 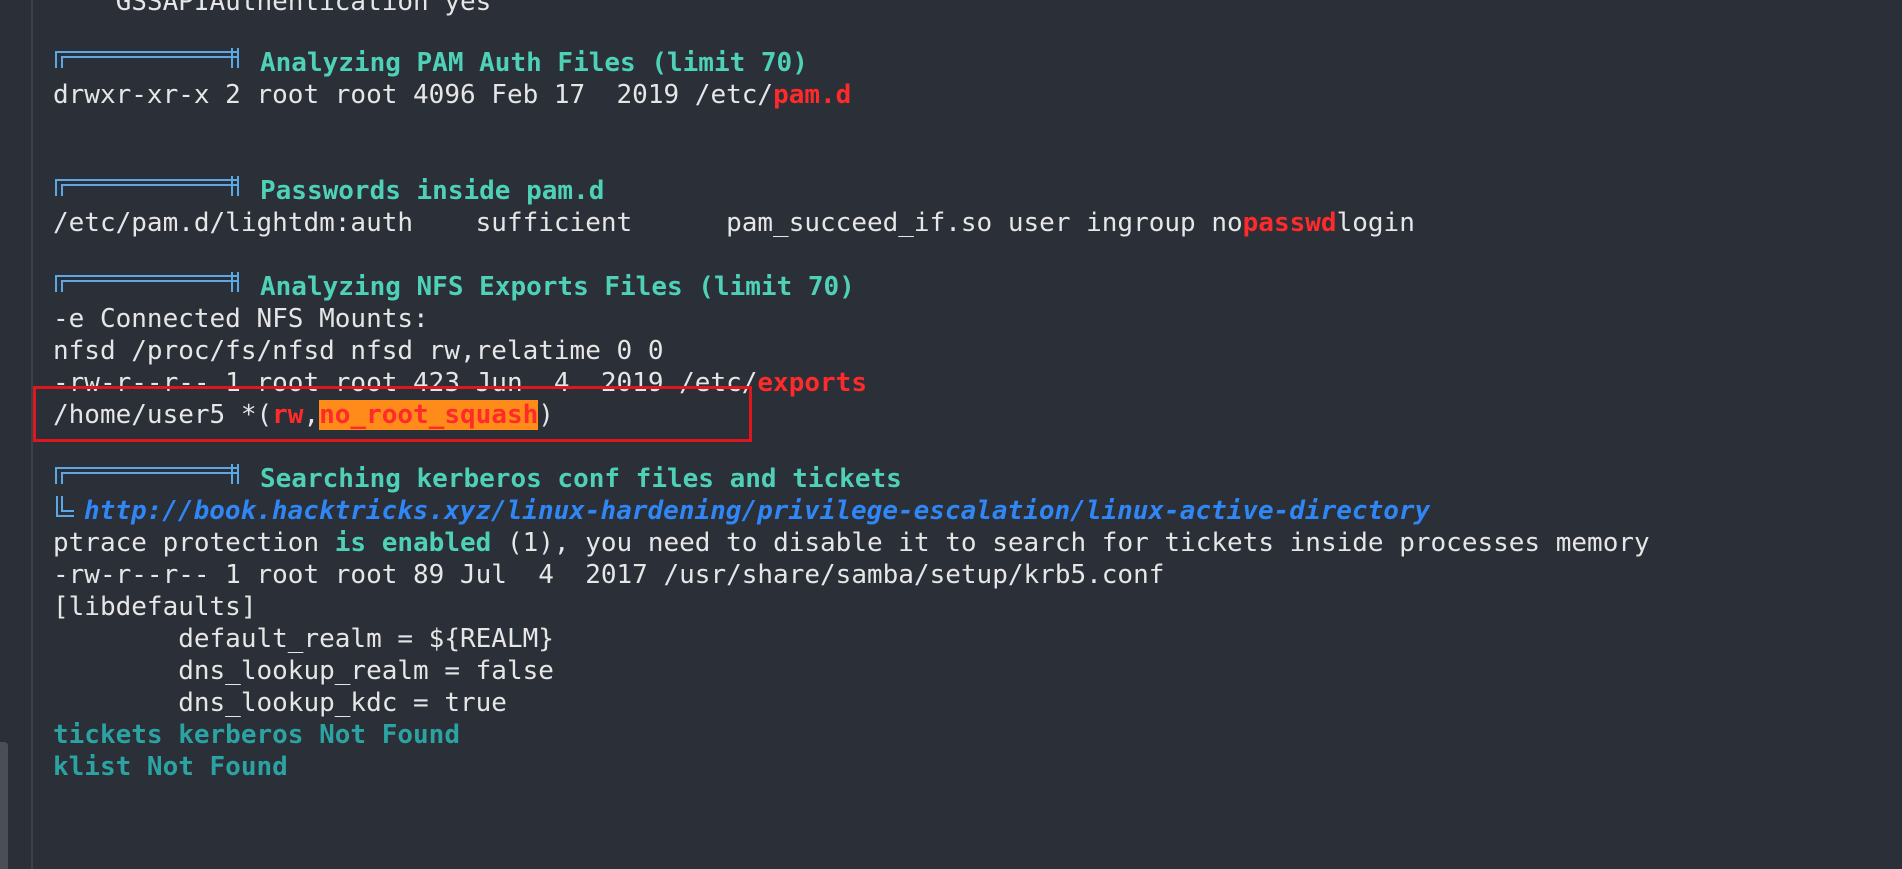 What do you see at coordinates (170, 767) in the screenshot?
I see `terminal-line-klist-not-found: klist Not Found` at bounding box center [170, 767].